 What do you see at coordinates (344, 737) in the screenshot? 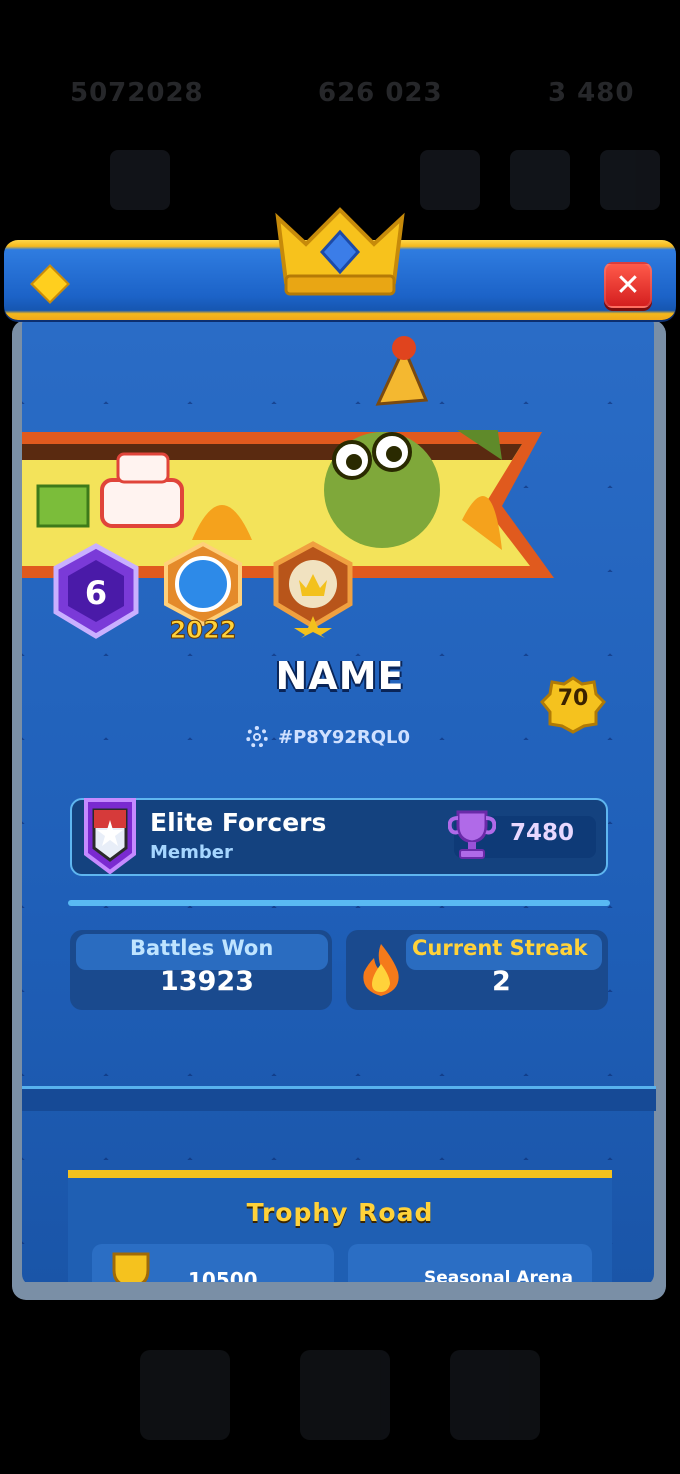
I see `player-tag-text: #P8Y92RQL0` at bounding box center [344, 737].